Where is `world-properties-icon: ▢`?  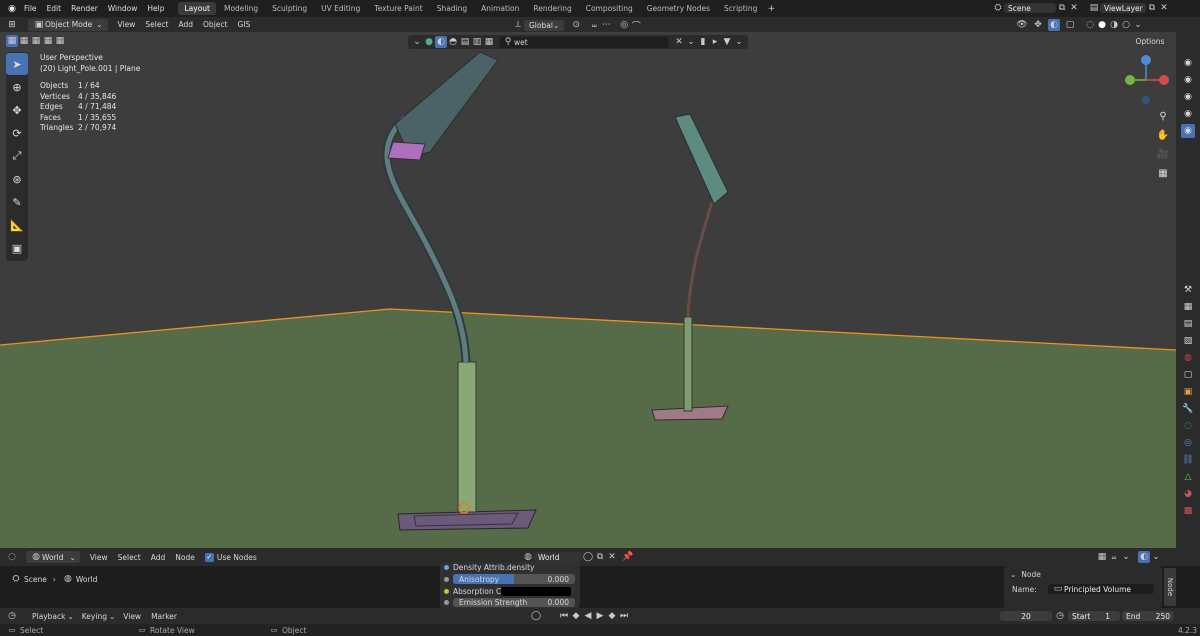 world-properties-icon: ▢ is located at coordinates (1188, 375).